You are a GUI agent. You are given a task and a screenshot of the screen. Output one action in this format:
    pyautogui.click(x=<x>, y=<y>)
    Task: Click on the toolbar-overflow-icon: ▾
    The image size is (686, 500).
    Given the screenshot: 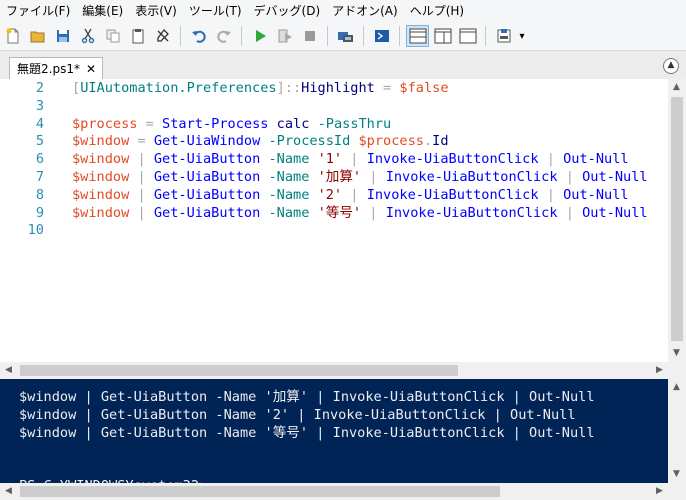 What is the action you would take?
    pyautogui.click(x=522, y=36)
    